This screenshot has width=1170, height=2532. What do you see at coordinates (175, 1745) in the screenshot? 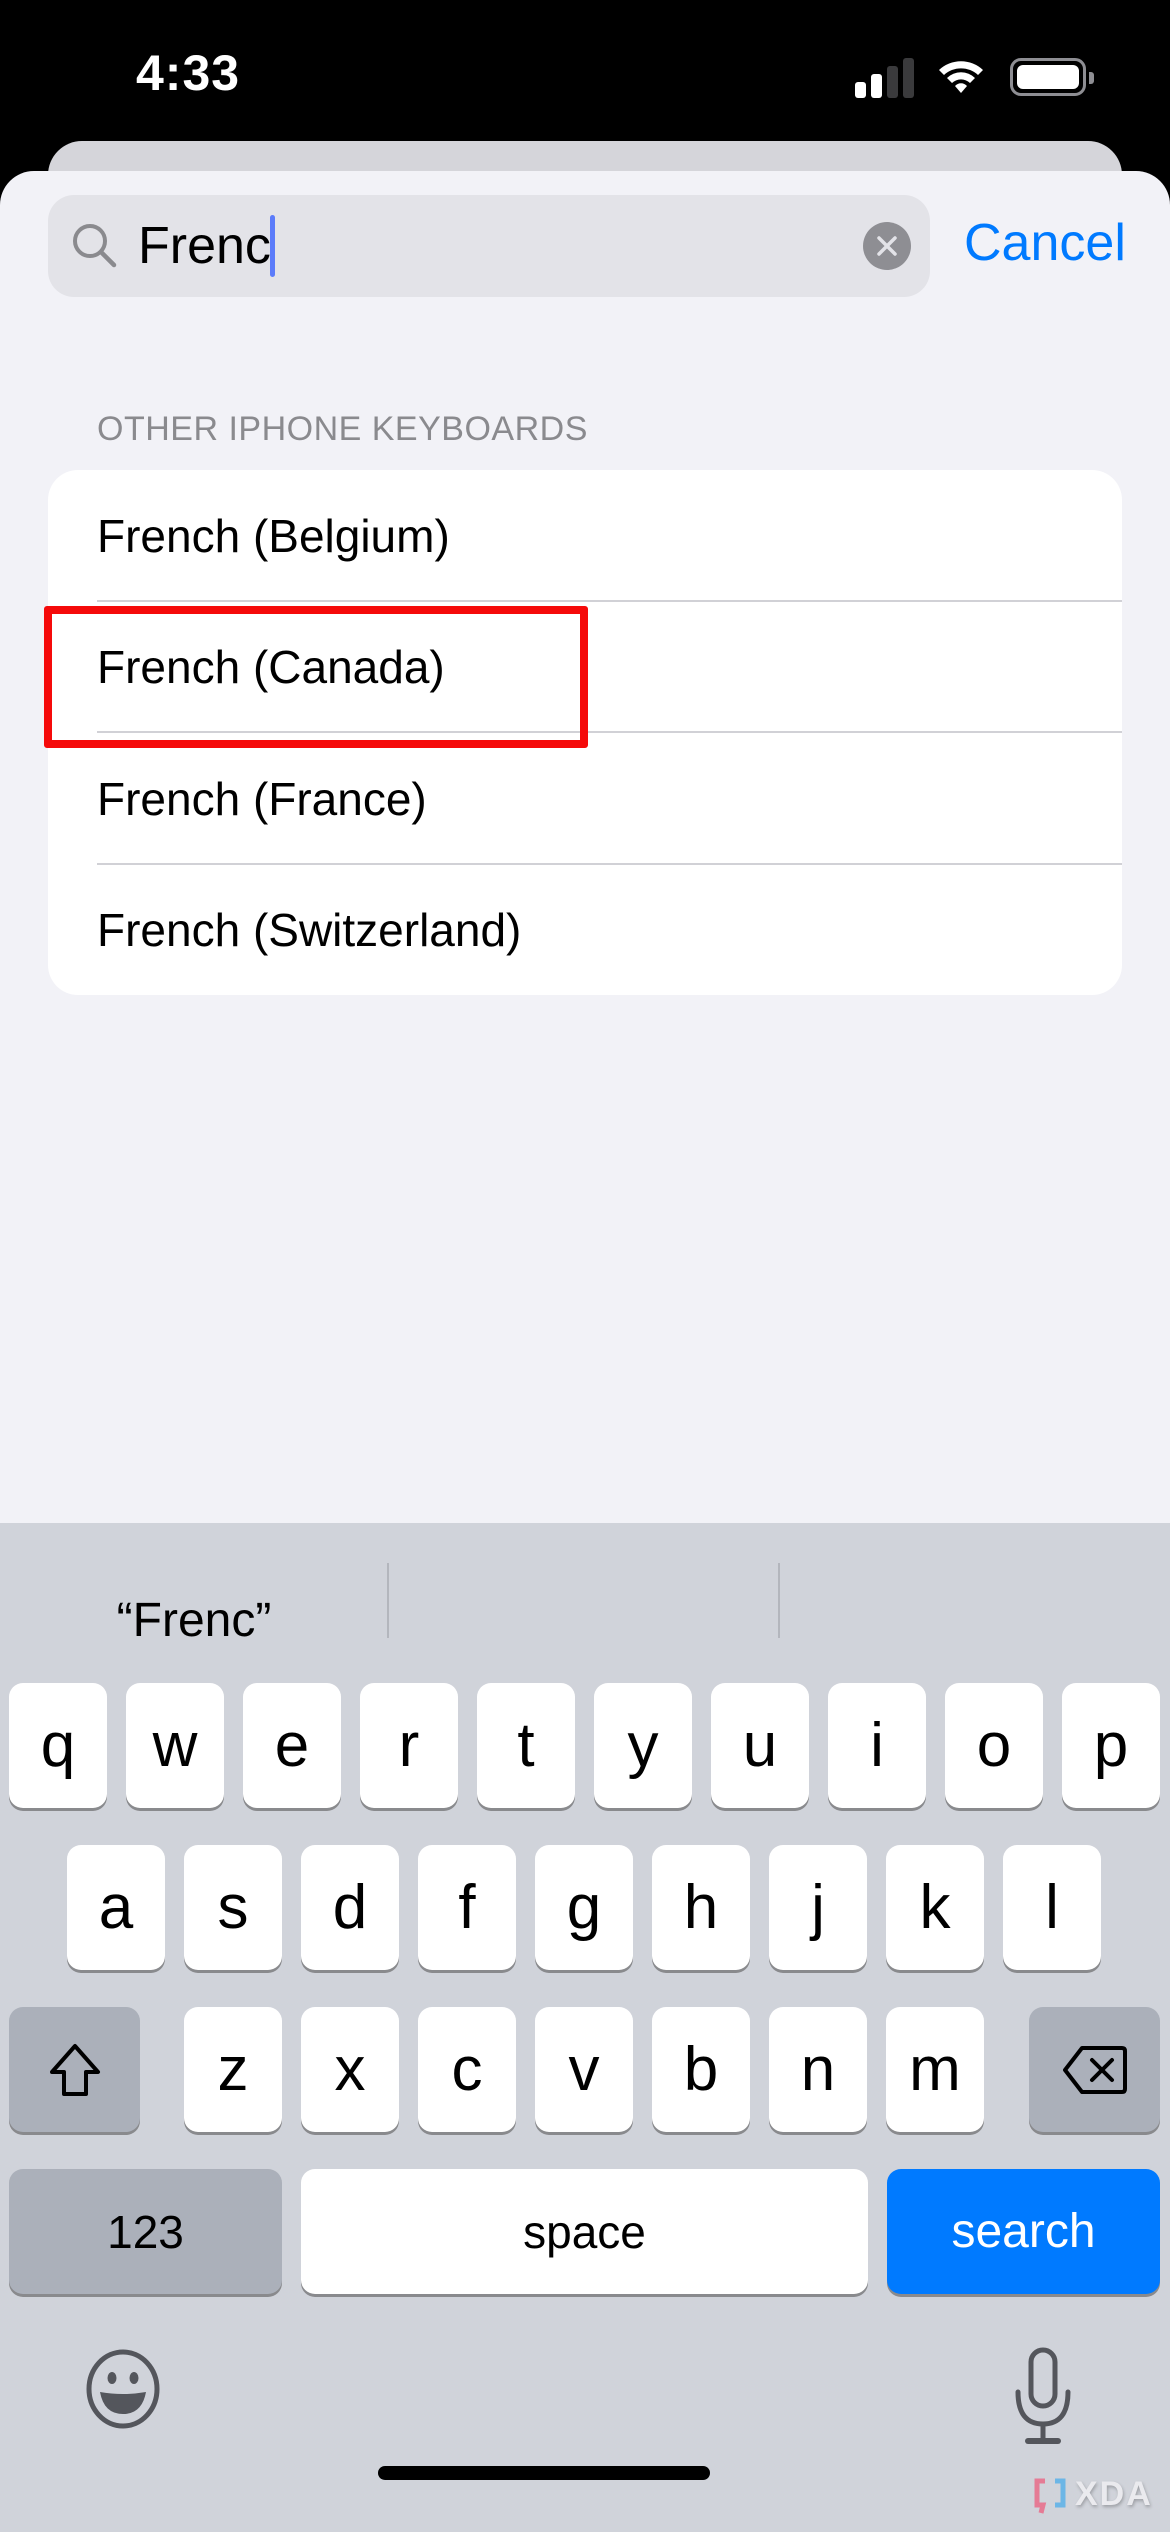
I see `key-w: w` at bounding box center [175, 1745].